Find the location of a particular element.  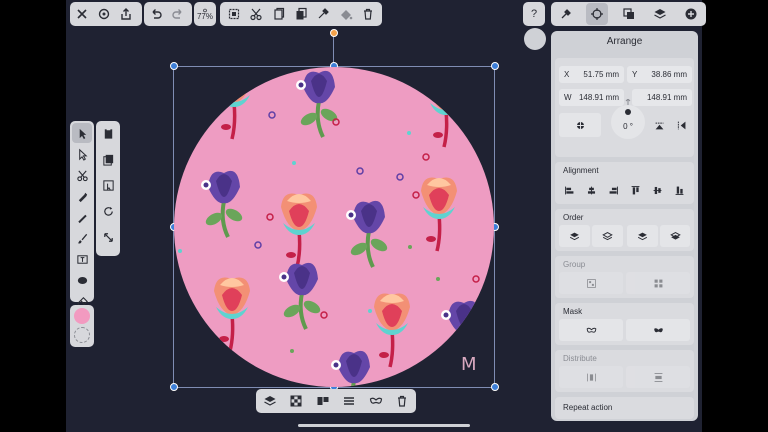

repeat-action-section: Repeat action is located at coordinates (624, 408).